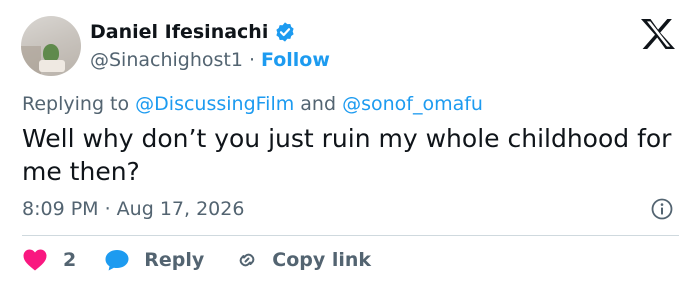 The width and height of the screenshot is (700, 287). Describe the element at coordinates (166, 60) in the screenshot. I see `author-handle: @Sinachighost1` at that location.